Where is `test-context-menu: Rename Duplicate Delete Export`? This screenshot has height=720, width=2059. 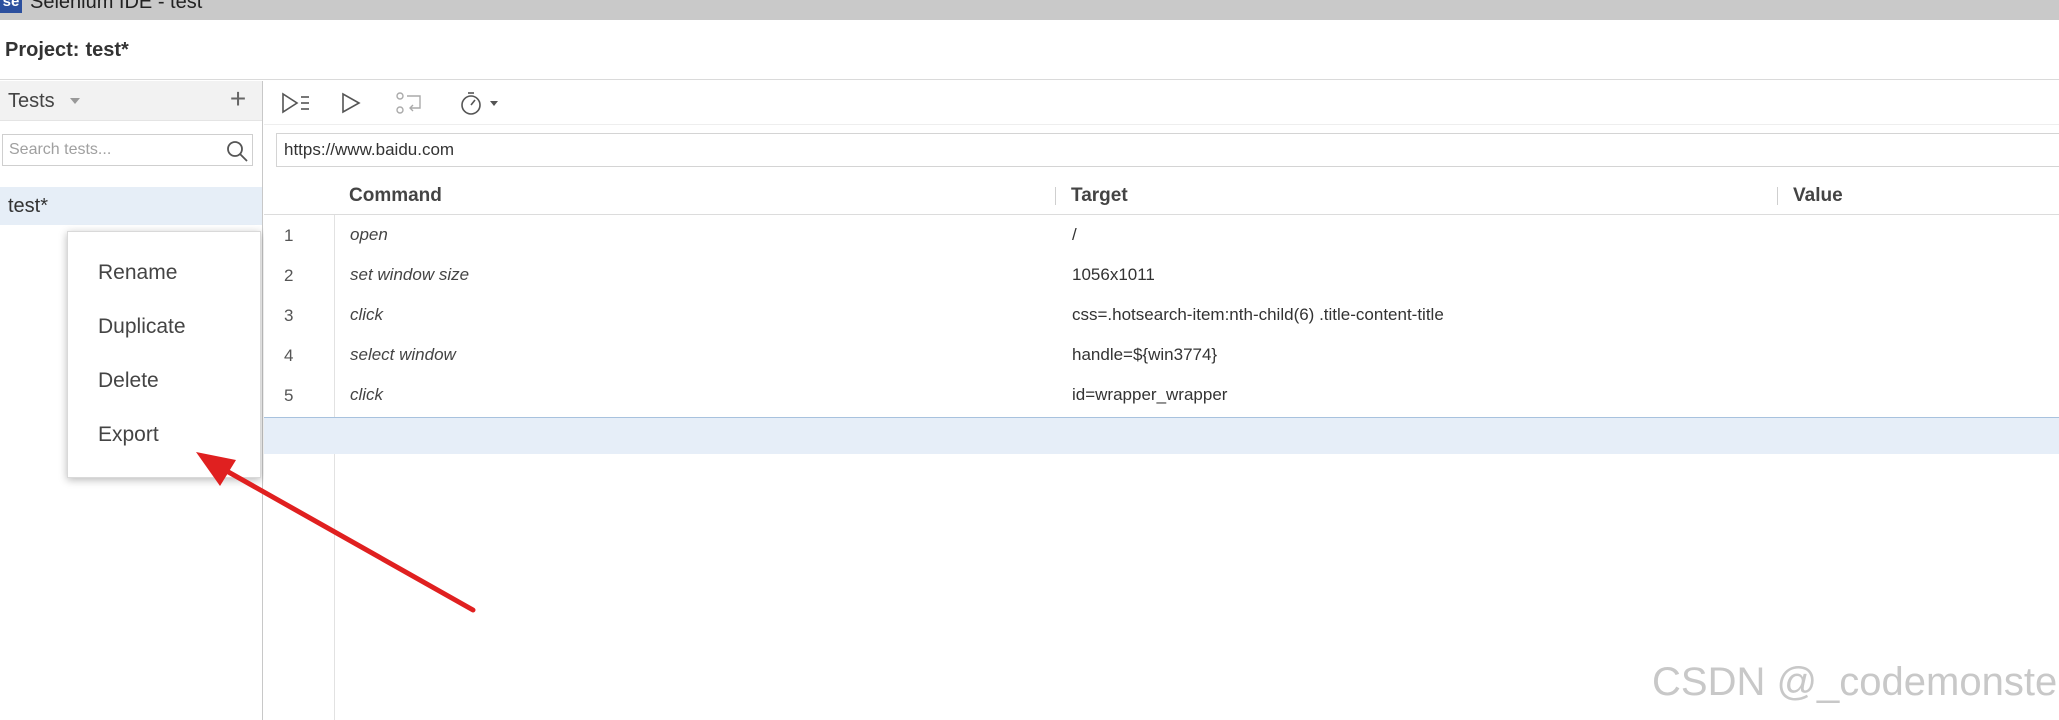 test-context-menu: Rename Duplicate Delete Export is located at coordinates (164, 354).